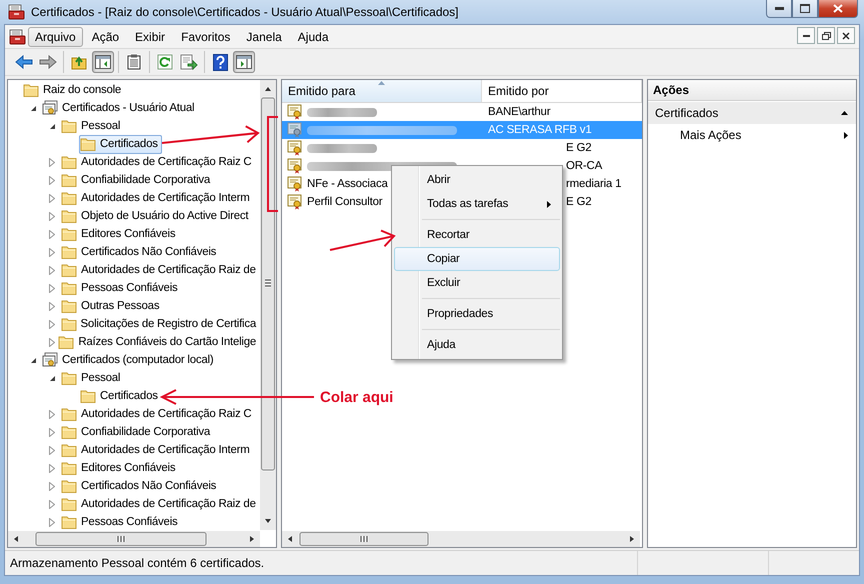 Image resolution: width=864 pixels, height=584 pixels. Describe the element at coordinates (134, 62) in the screenshot. I see `clipboard-icon` at that location.